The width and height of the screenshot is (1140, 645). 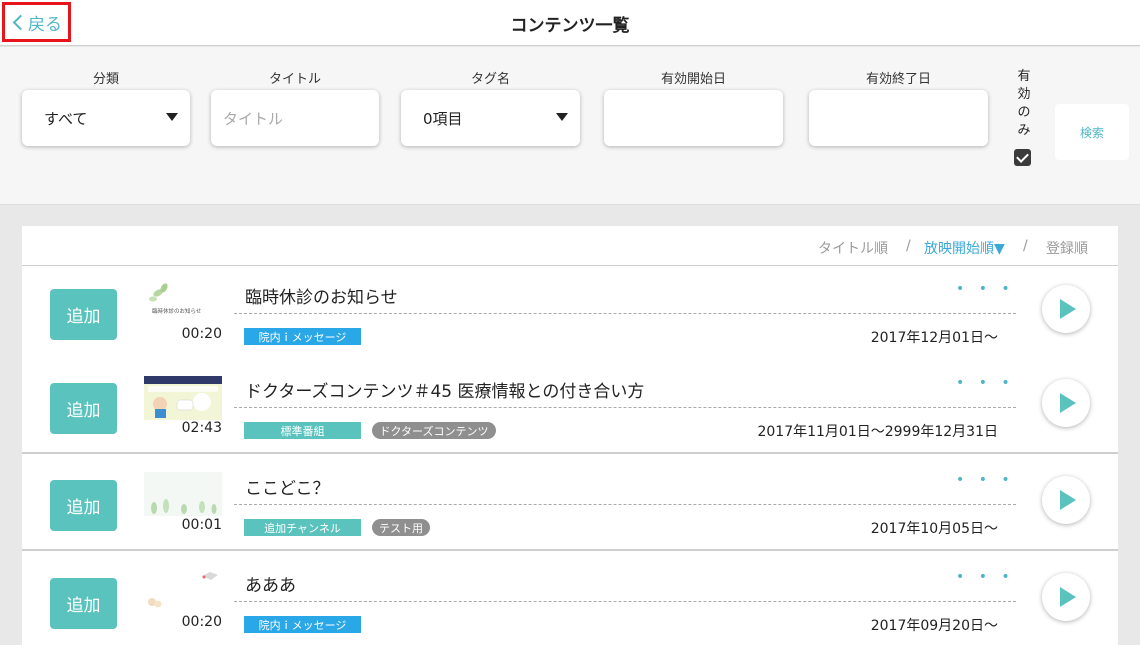 I want to click on date-range: 2017年10月05日〜, so click(x=934, y=529).